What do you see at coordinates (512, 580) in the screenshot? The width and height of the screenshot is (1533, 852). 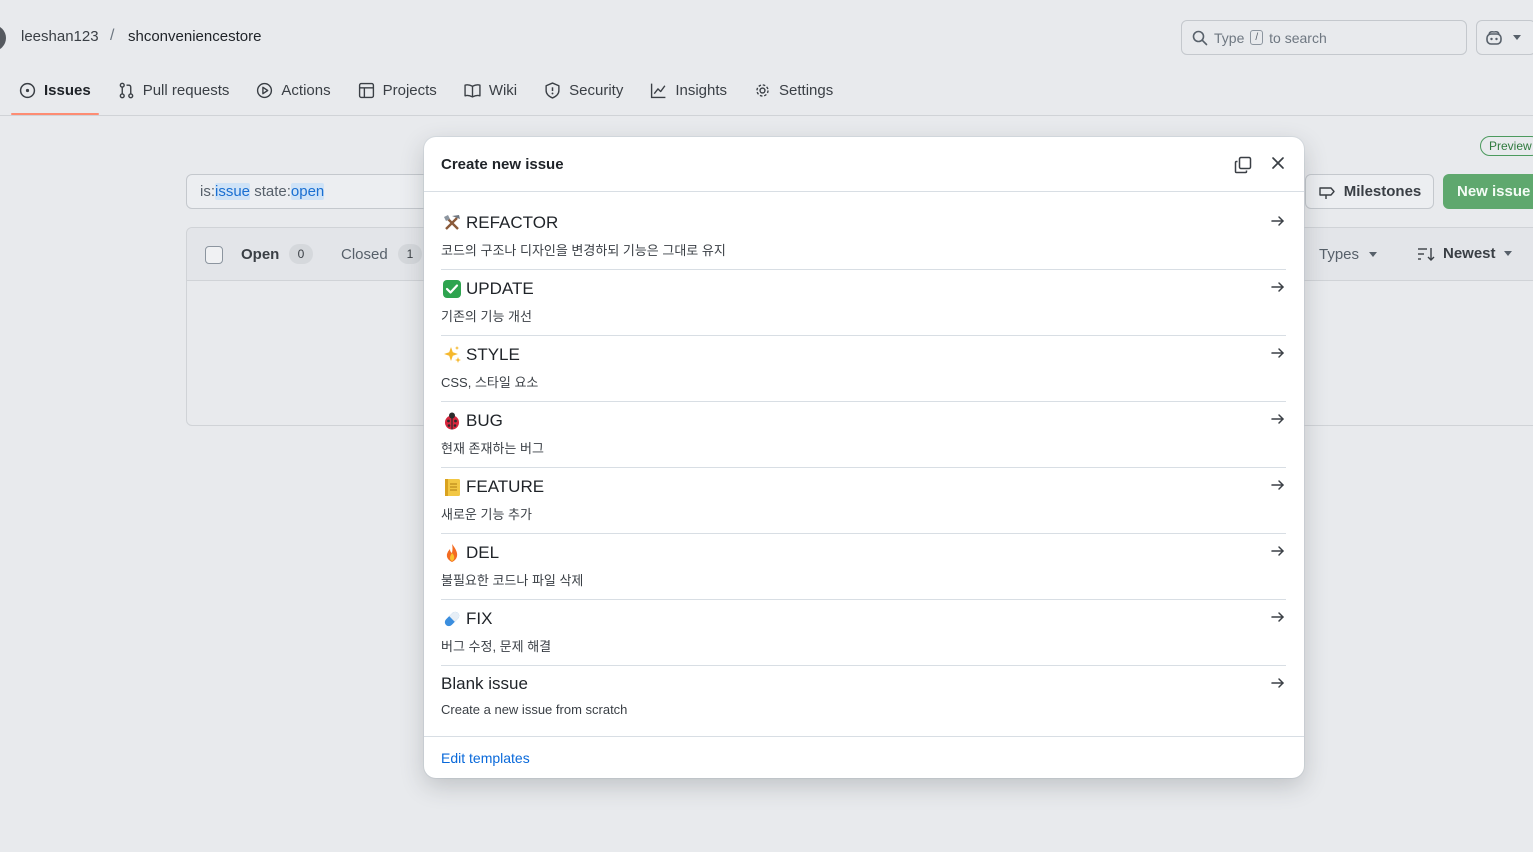 I see `template-description: 불필요한 코드나 파일 삭제` at bounding box center [512, 580].